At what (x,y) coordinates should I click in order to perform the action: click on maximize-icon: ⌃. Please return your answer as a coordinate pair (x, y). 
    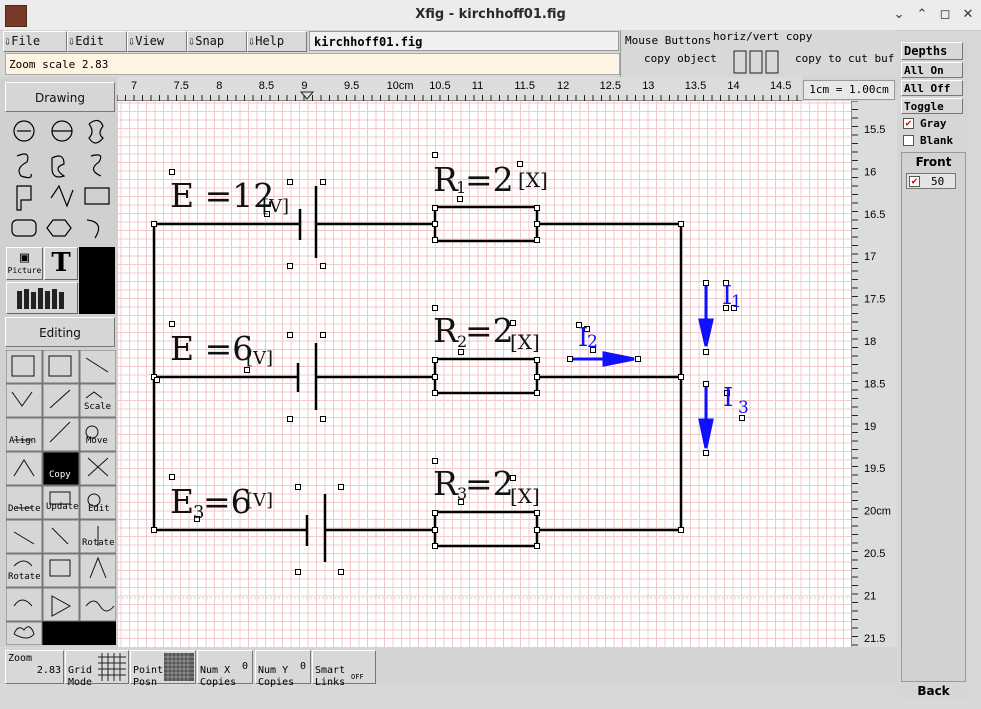
    Looking at the image, I should click on (922, 15).